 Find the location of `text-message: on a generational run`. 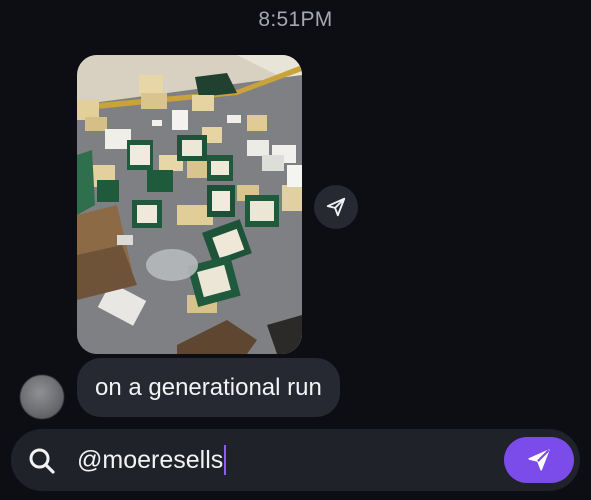

text-message: on a generational run is located at coordinates (208, 387).